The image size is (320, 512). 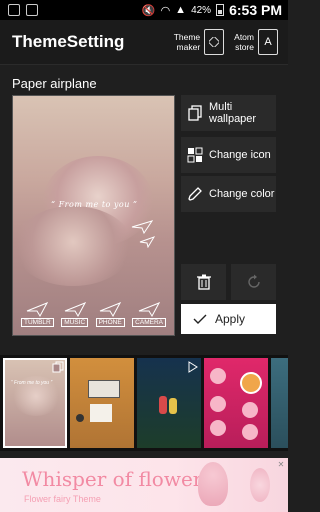 I want to click on cup-decoration, so click(x=80, y=418).